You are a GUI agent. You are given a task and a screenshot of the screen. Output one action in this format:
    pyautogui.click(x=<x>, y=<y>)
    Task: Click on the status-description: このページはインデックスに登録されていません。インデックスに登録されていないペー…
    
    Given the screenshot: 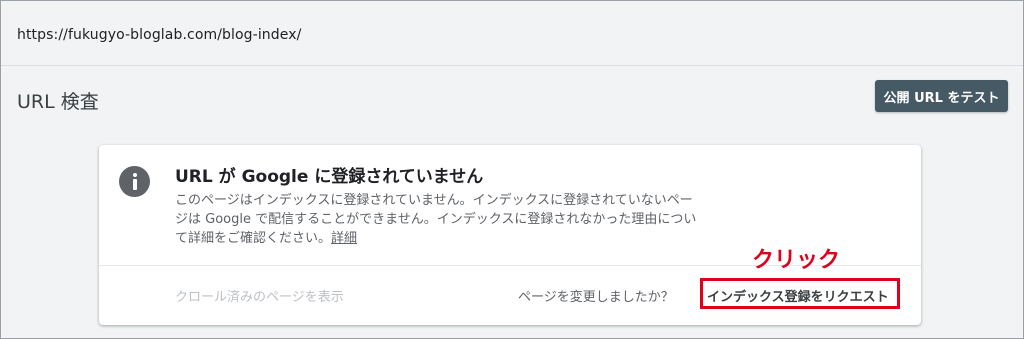 What is the action you would take?
    pyautogui.click(x=440, y=219)
    